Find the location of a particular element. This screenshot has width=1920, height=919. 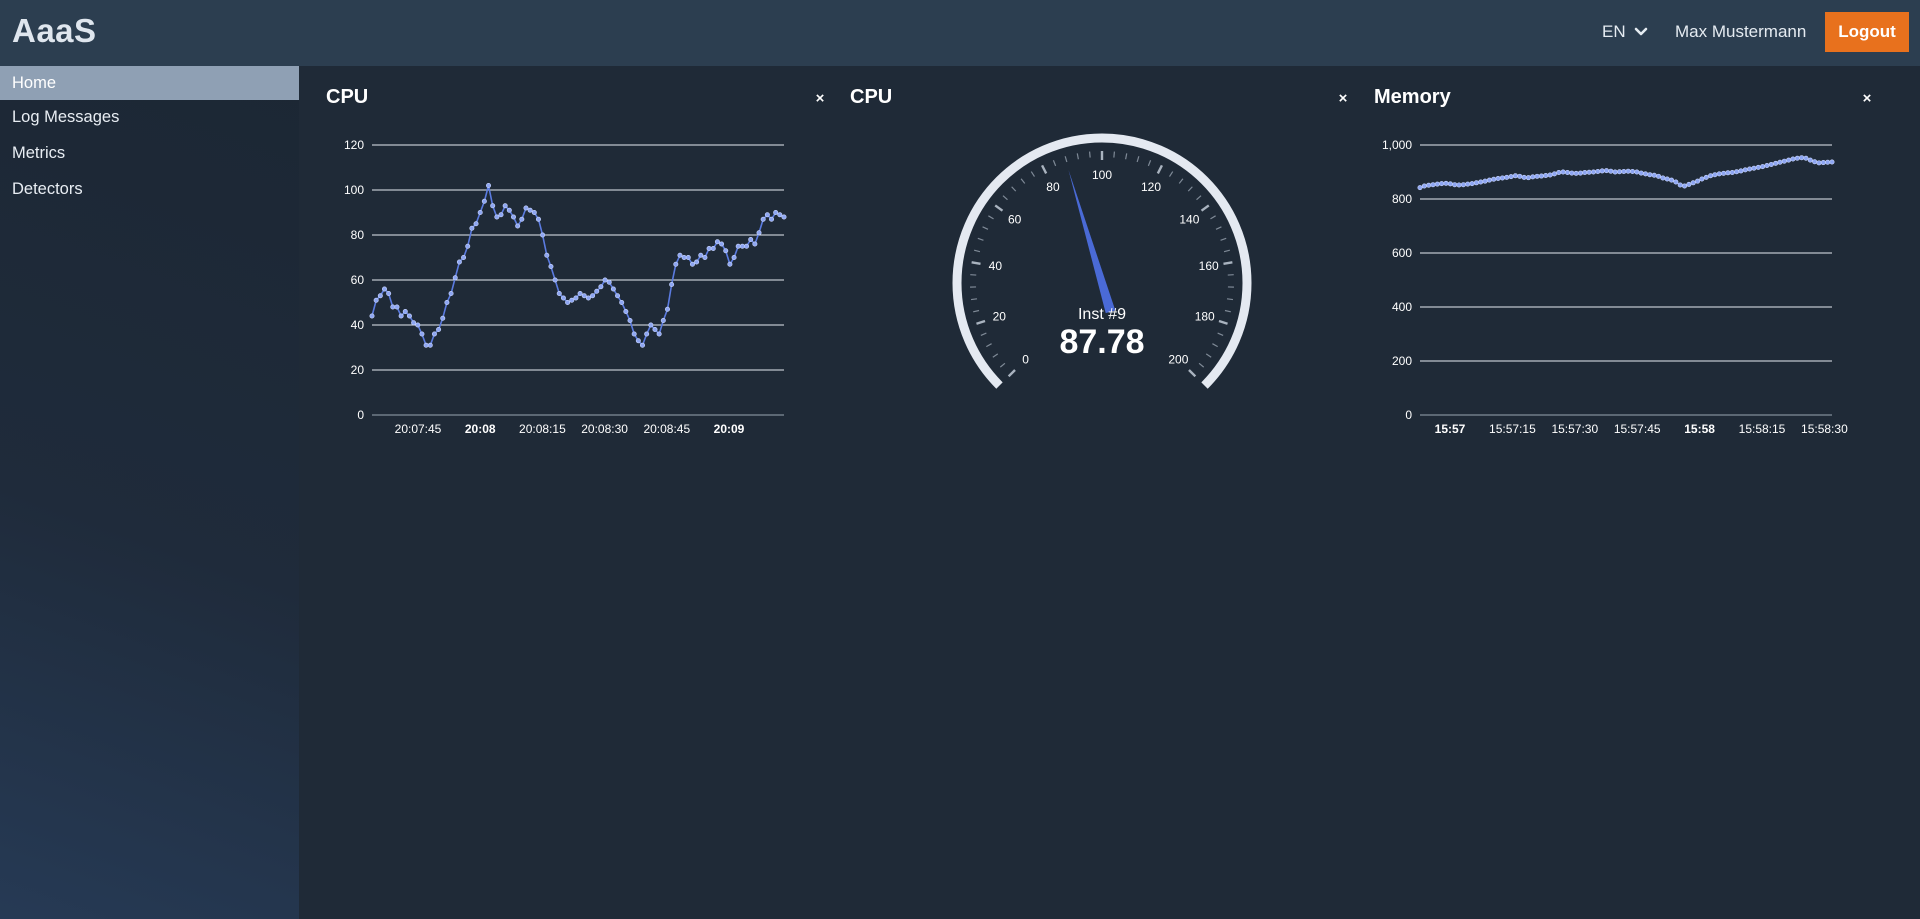

close-widget-cpu-gauge-button: × is located at coordinates (1343, 99).